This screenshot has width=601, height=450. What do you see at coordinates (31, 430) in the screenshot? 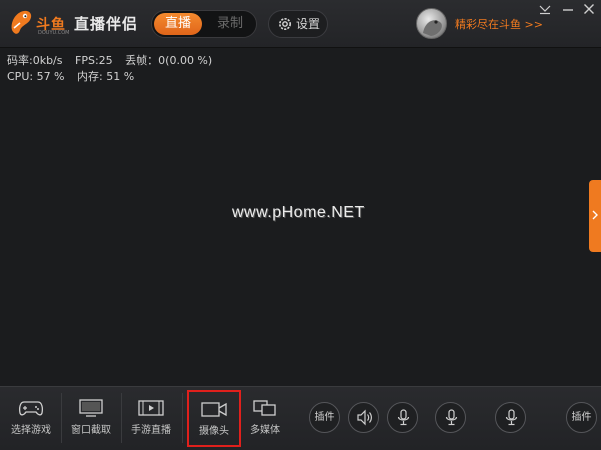
I see `select-game-label: 选择游戏` at bounding box center [31, 430].